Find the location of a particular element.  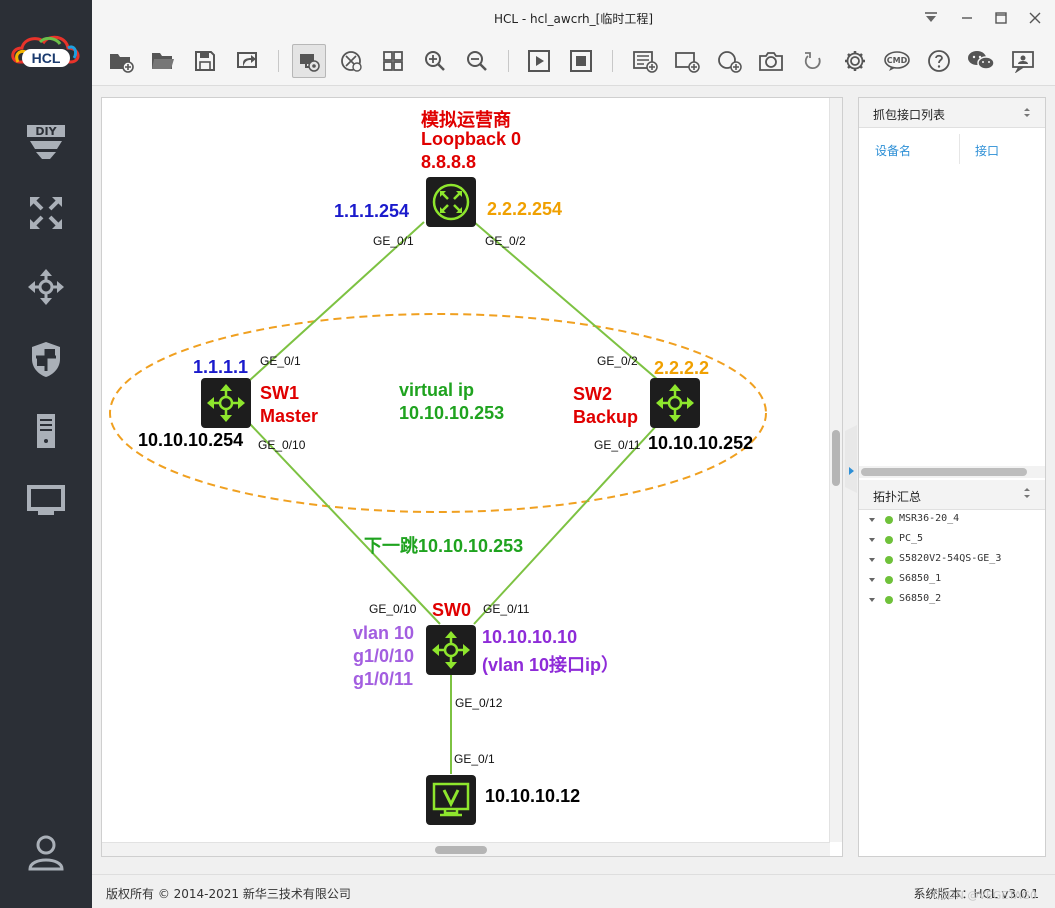

zoom-in-icon is located at coordinates (435, 61).